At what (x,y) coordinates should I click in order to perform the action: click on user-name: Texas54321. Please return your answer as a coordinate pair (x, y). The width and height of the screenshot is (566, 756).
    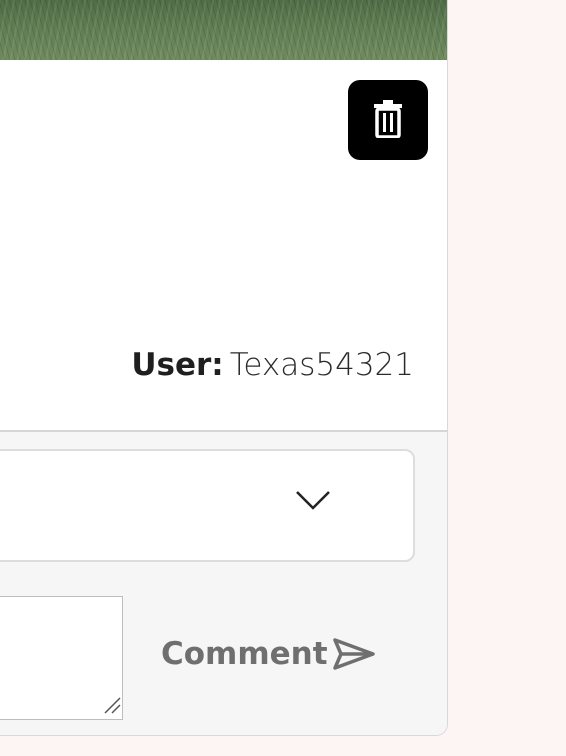
    Looking at the image, I should click on (321, 365).